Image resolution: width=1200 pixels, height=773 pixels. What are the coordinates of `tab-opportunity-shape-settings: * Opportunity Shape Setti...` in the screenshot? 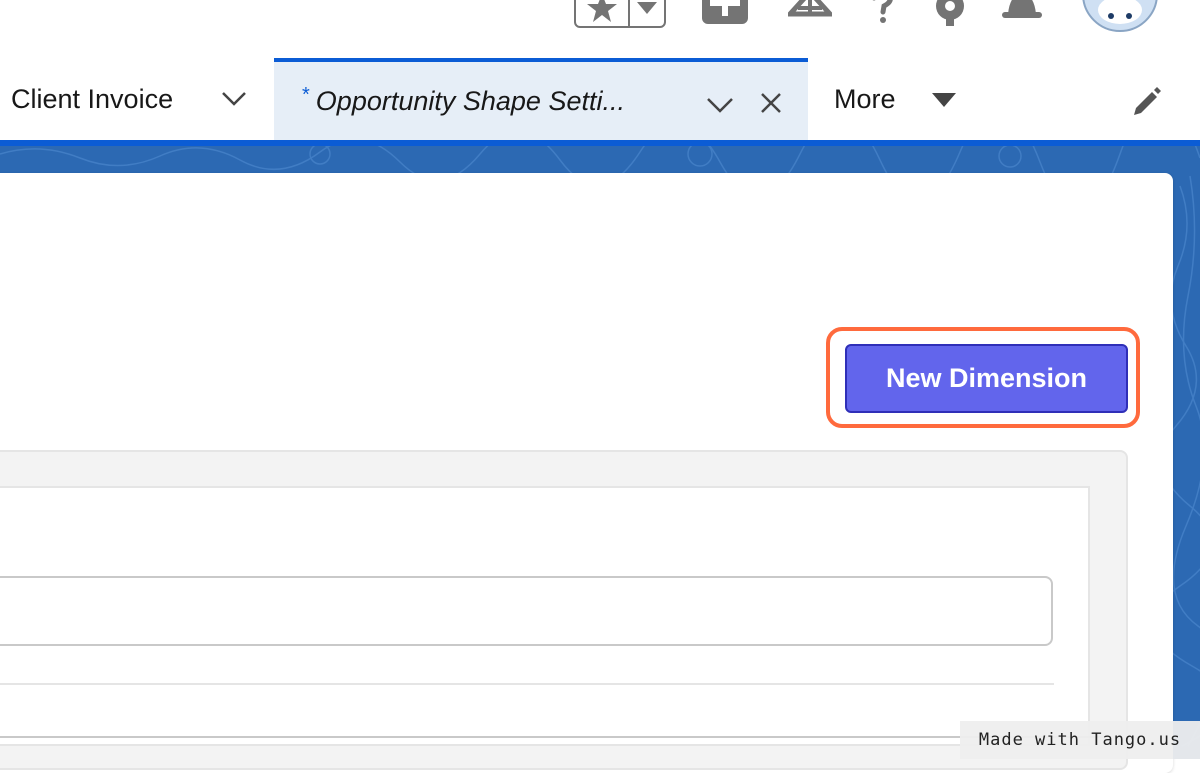 It's located at (541, 99).